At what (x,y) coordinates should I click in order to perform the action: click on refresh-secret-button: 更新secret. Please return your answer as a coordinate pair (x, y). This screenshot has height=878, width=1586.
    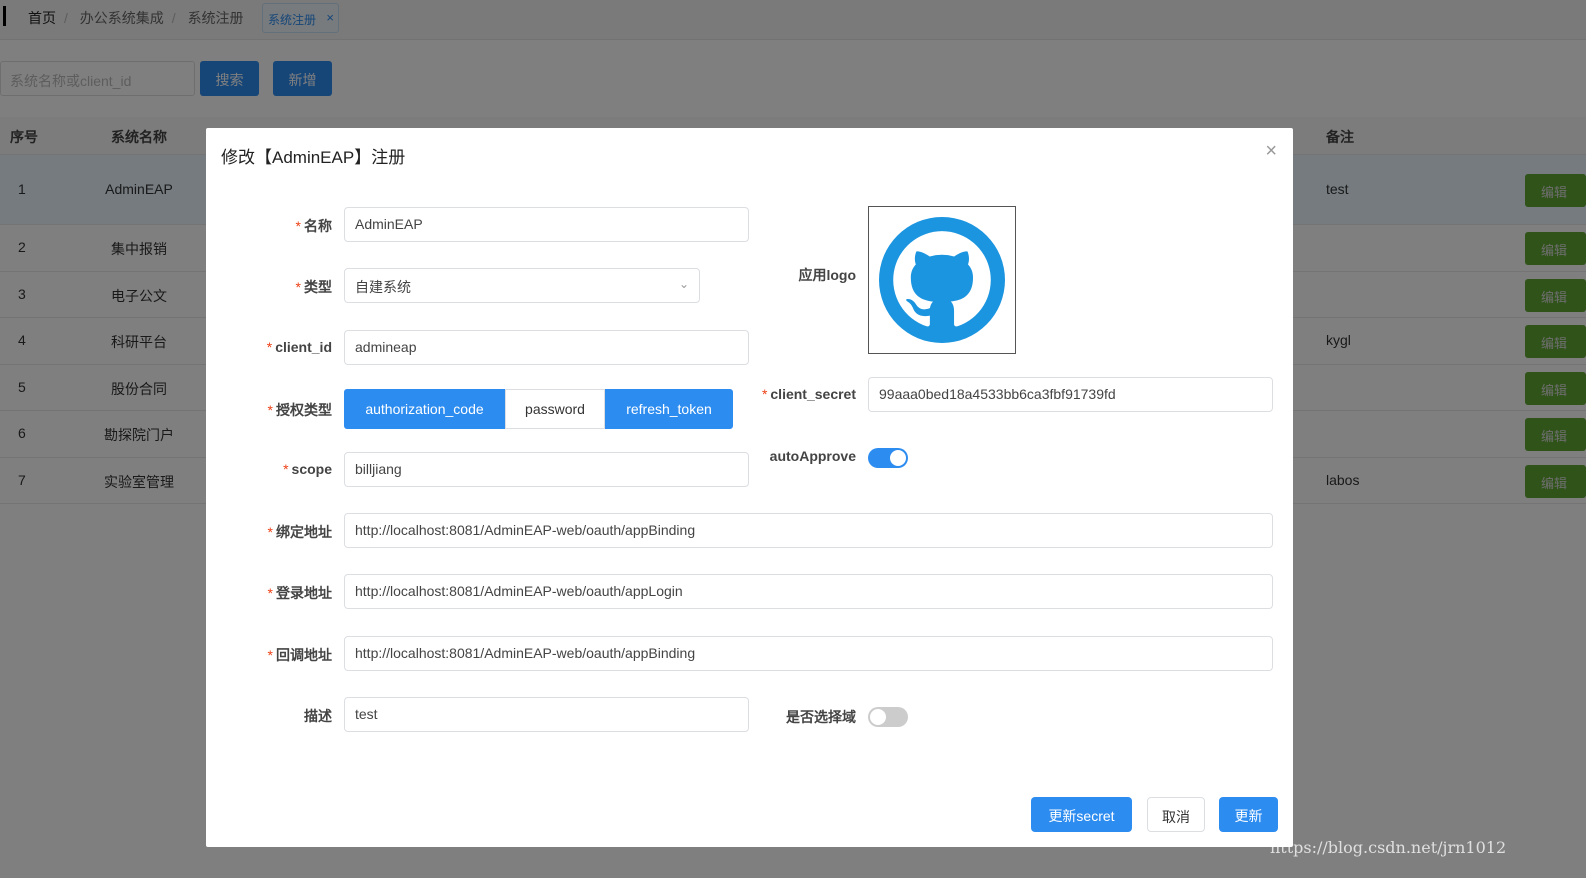
    Looking at the image, I should click on (1081, 814).